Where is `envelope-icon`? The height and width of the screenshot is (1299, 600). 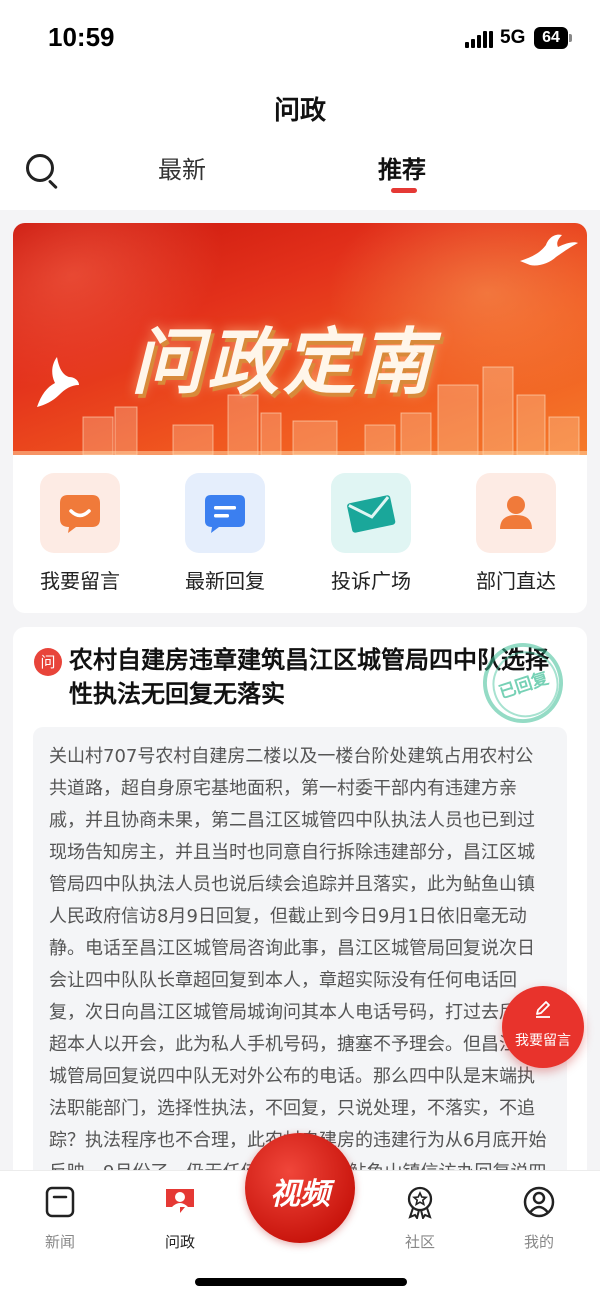 envelope-icon is located at coordinates (371, 513).